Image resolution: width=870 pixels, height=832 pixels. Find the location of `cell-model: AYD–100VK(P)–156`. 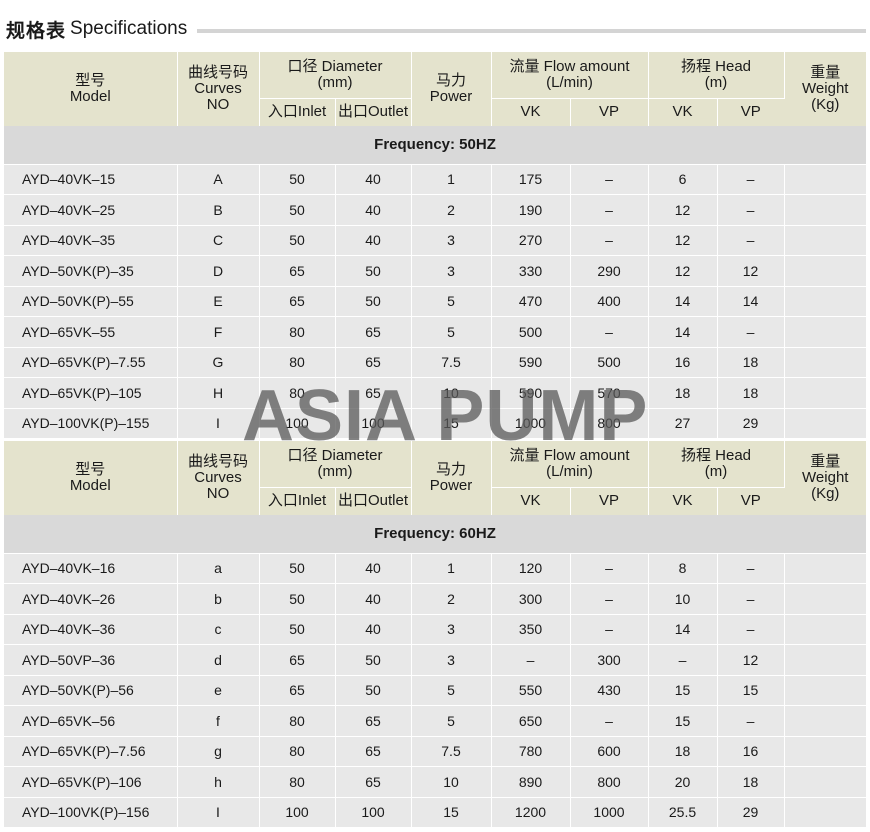

cell-model: AYD–100VK(P)–156 is located at coordinates (91, 811).